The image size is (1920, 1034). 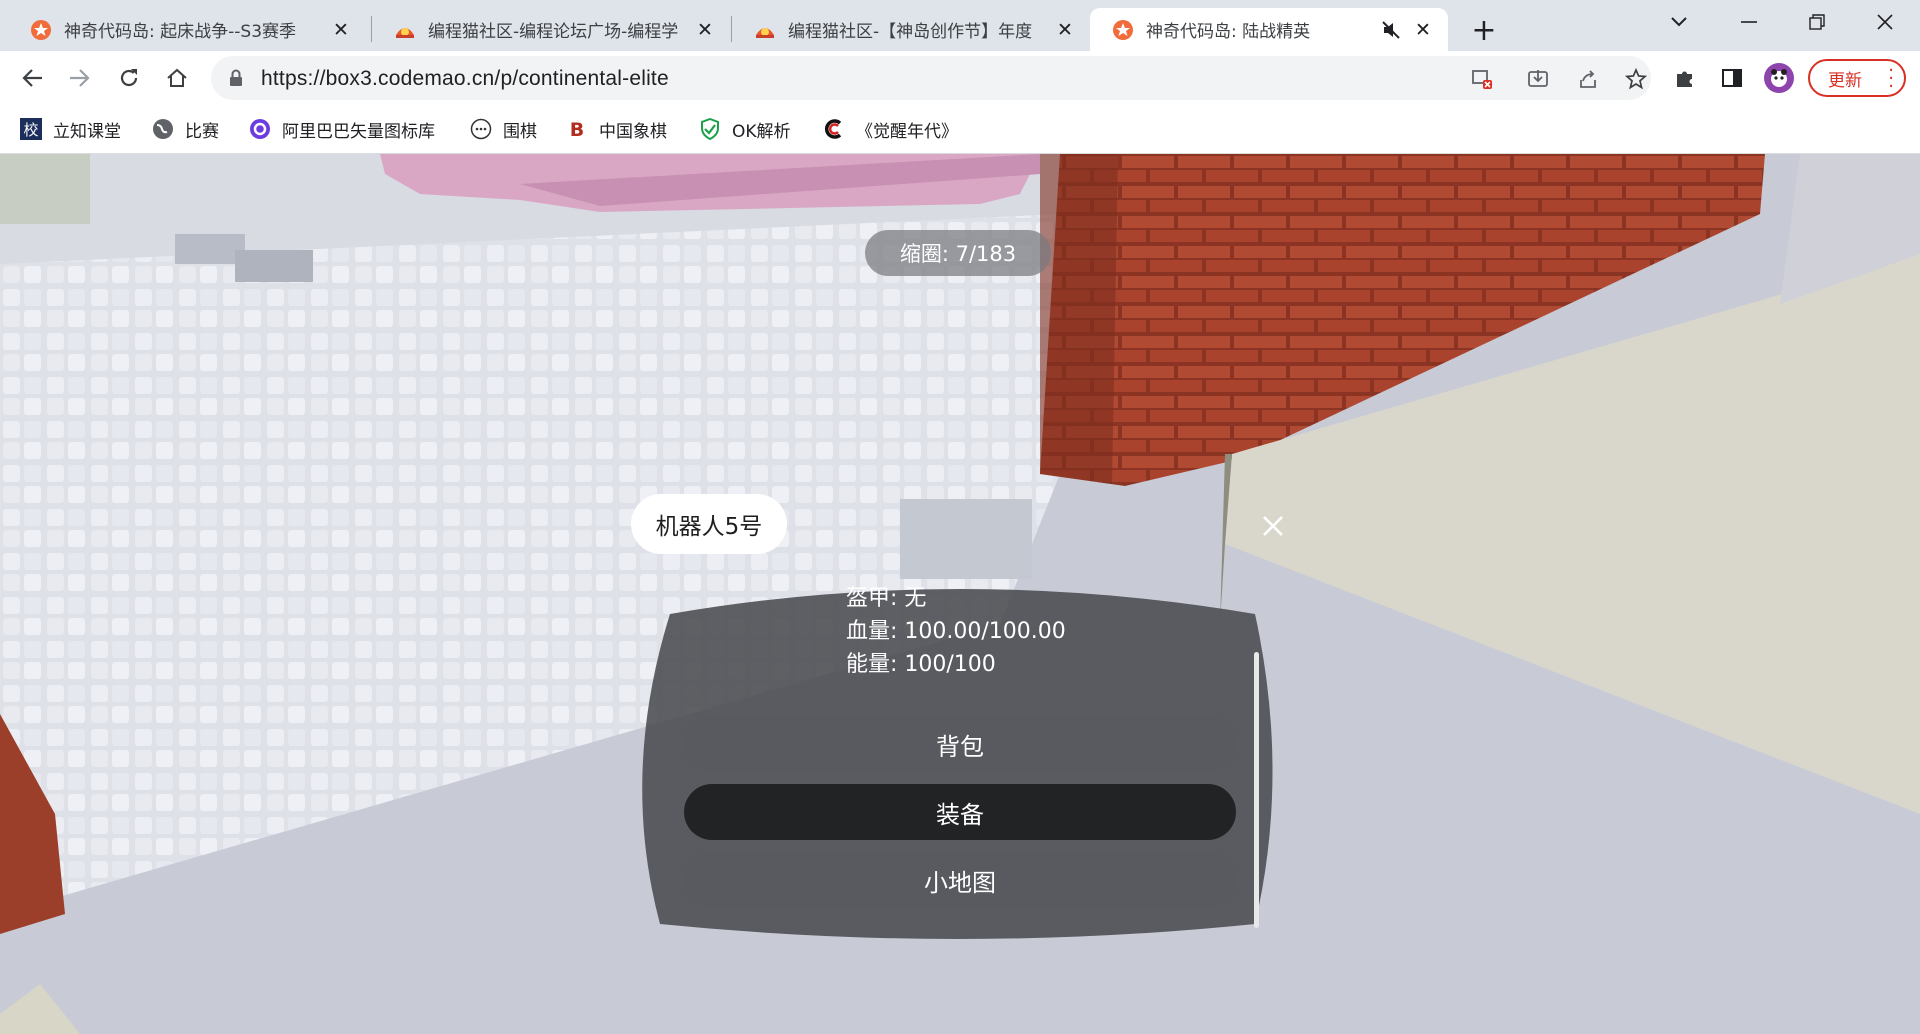 I want to click on tab-title: 神奇代码岛: 起床战争--S3赛季, so click(x=180, y=32).